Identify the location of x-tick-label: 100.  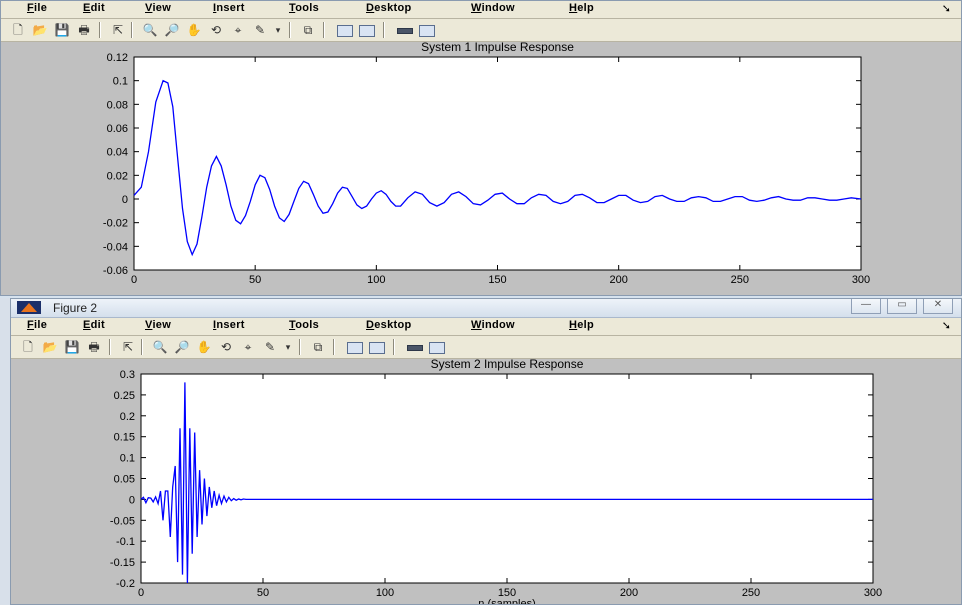
(376, 280).